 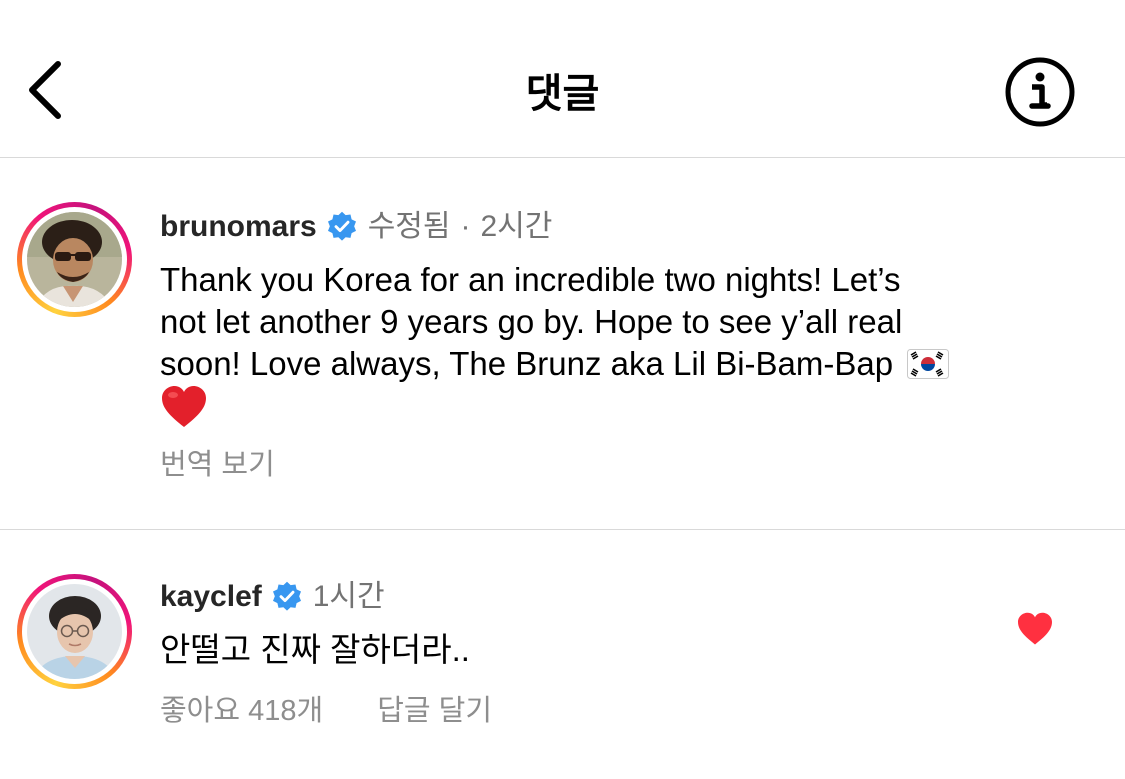 I want to click on page-title: 댓글, so click(x=562, y=94).